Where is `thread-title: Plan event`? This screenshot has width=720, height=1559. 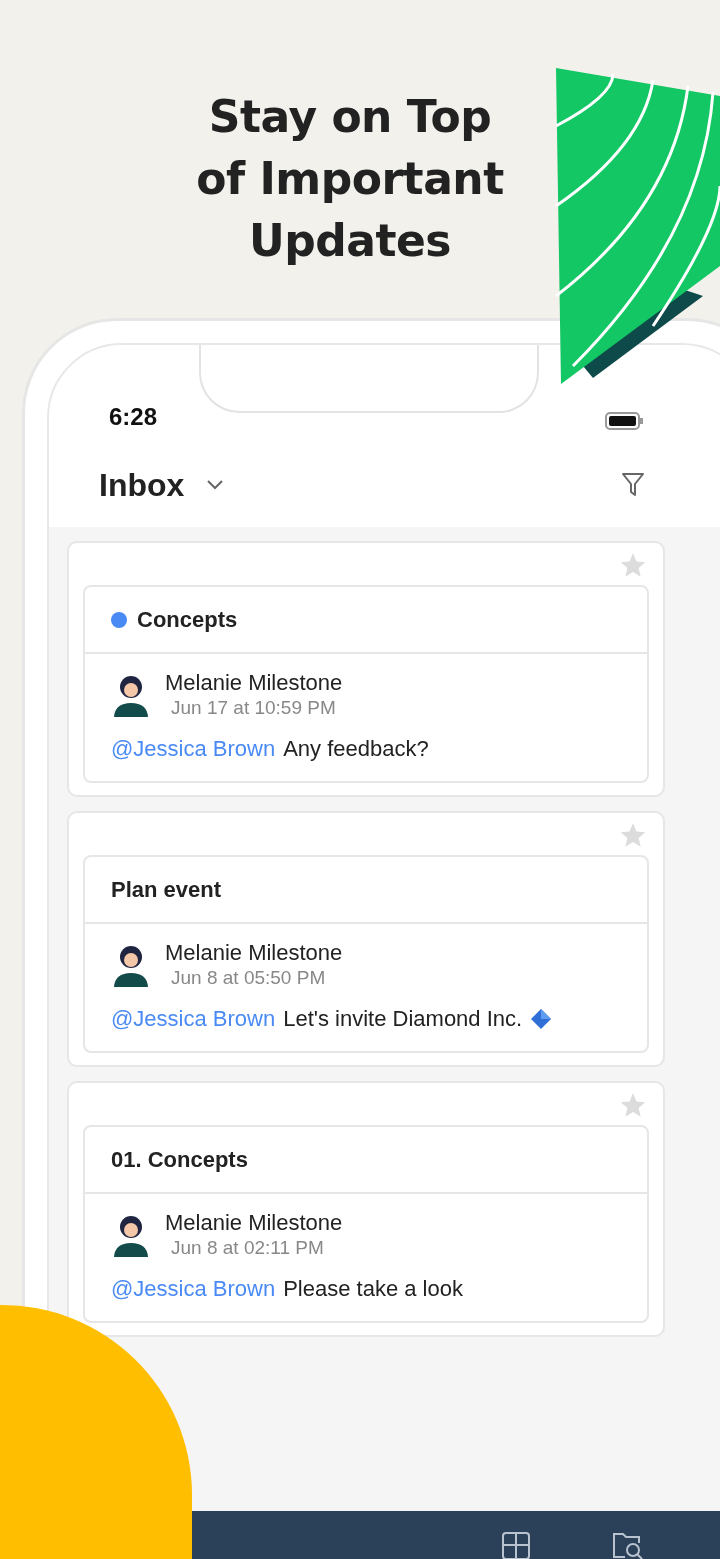
thread-title: Plan event is located at coordinates (166, 890).